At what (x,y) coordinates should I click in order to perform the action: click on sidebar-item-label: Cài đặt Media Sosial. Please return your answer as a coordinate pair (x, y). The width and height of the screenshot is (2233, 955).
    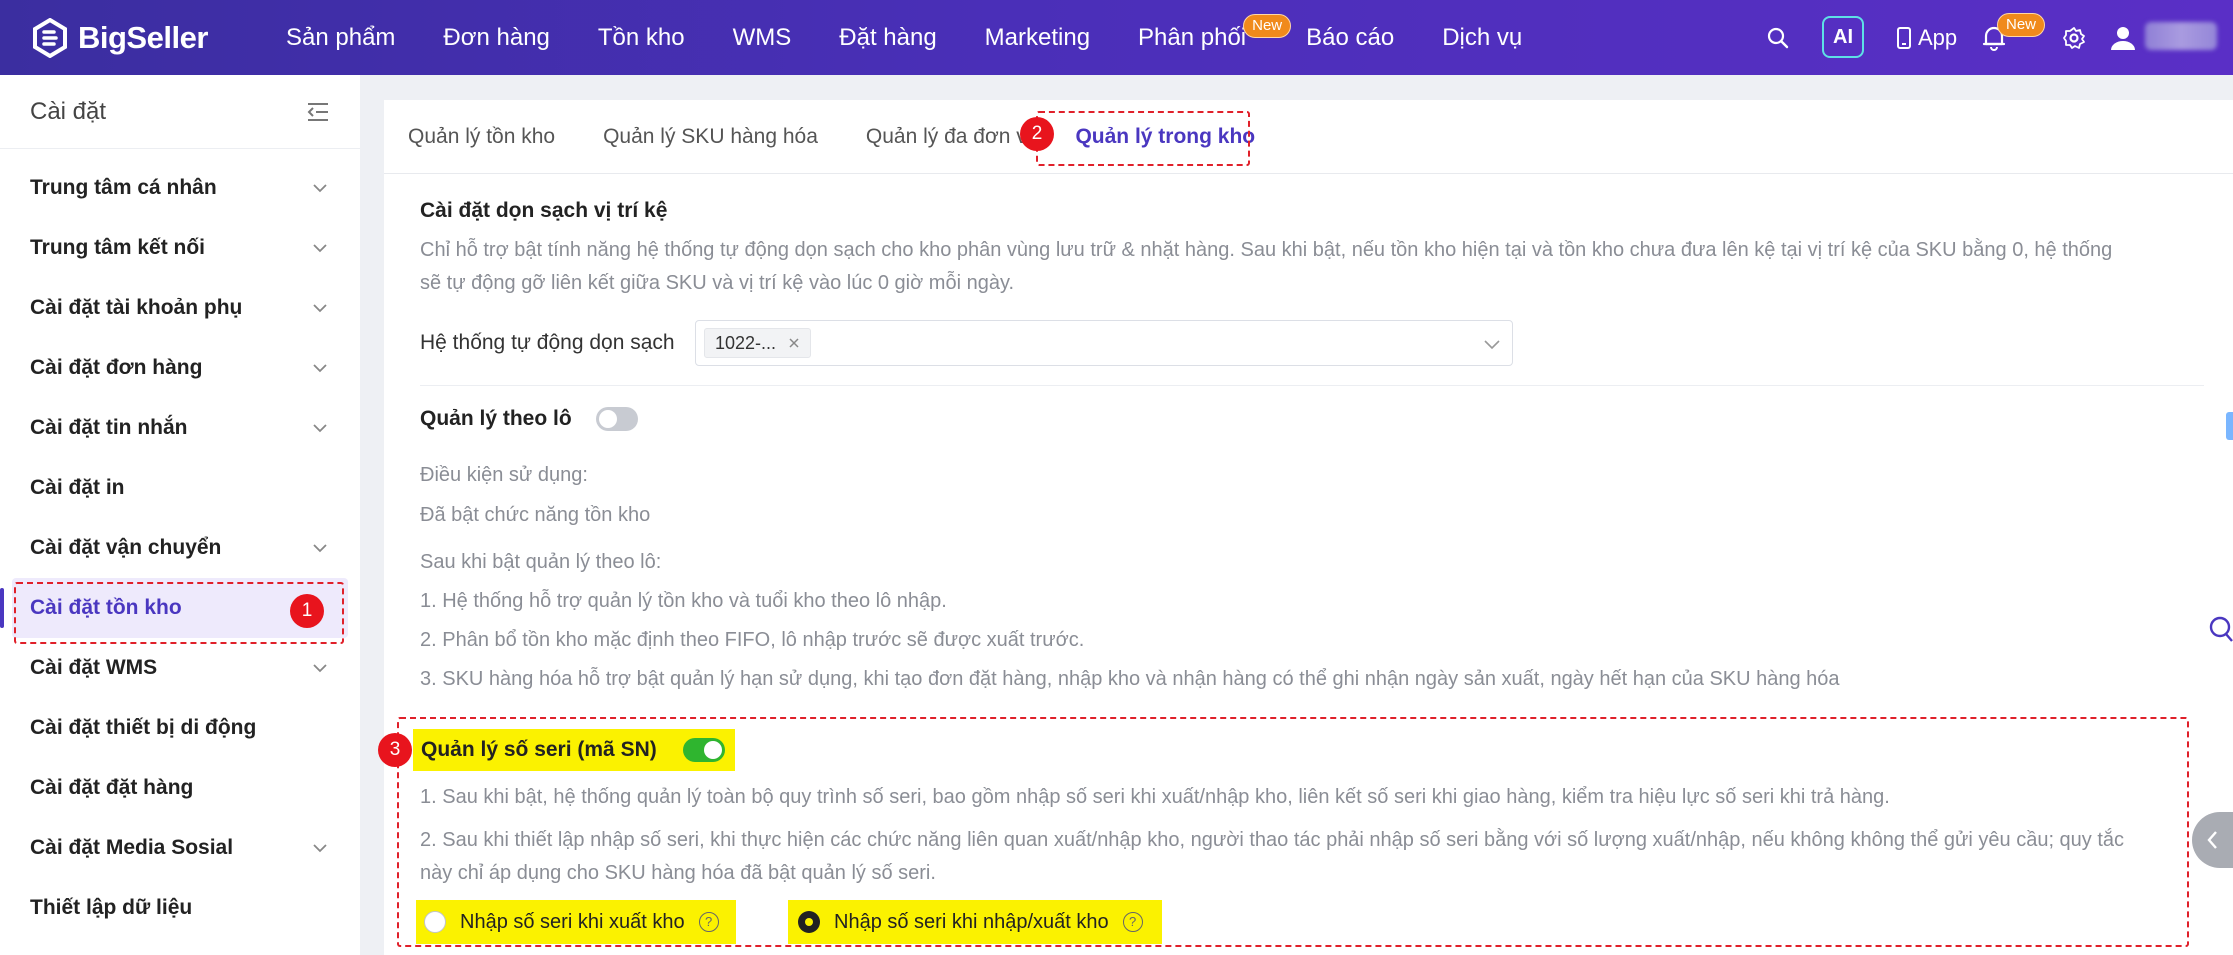
    Looking at the image, I should click on (132, 847).